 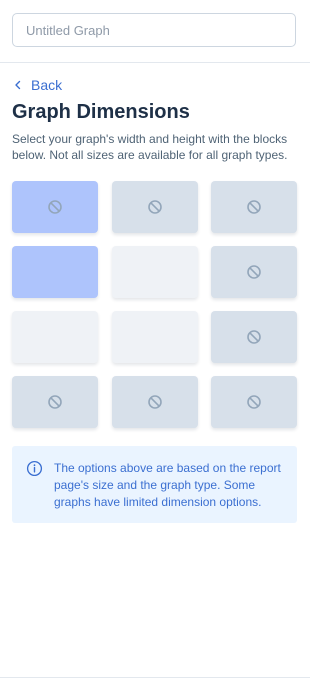 I want to click on dimension-cell-2x1, so click(x=154, y=207).